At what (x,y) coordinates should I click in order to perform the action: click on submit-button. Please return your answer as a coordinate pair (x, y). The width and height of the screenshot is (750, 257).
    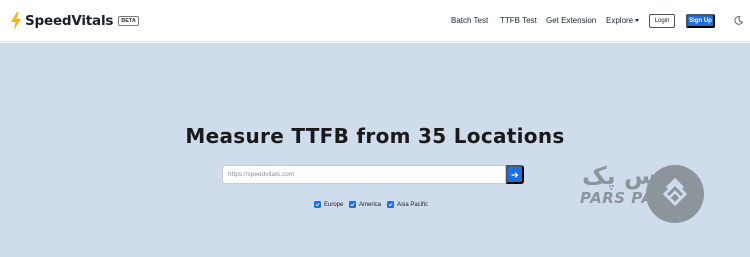
    Looking at the image, I should click on (515, 174).